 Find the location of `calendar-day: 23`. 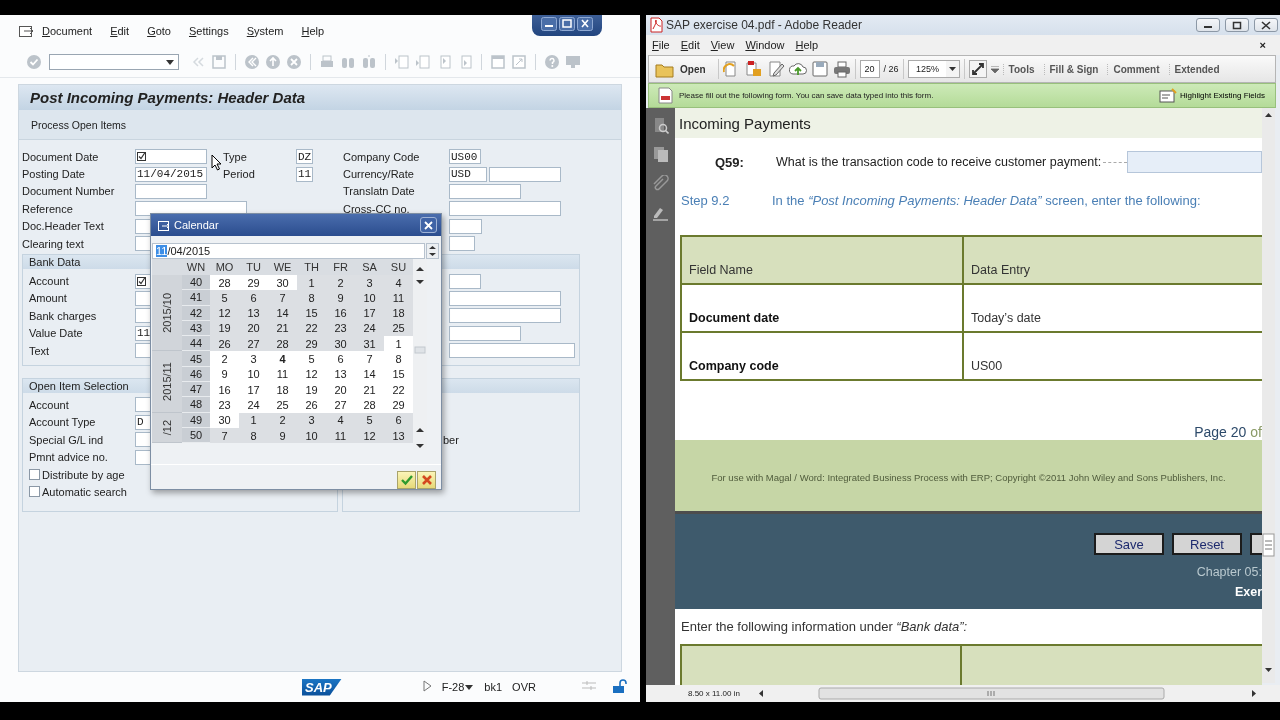

calendar-day: 23 is located at coordinates (224, 405).